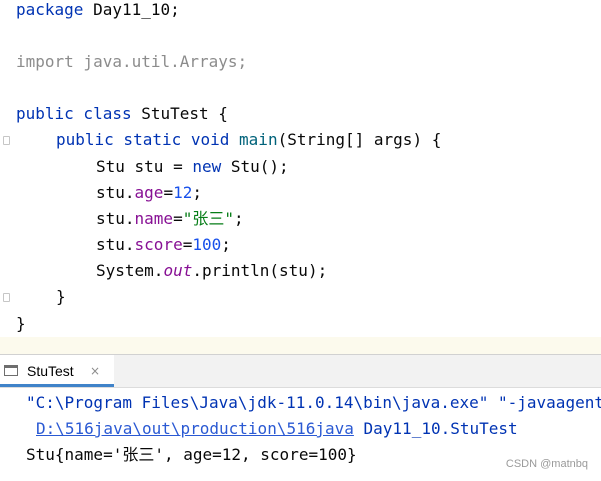 The width and height of the screenshot is (601, 481). Describe the element at coordinates (192, 166) in the screenshot. I see `code-line-new-stu: Stu stu = new Stu();` at that location.